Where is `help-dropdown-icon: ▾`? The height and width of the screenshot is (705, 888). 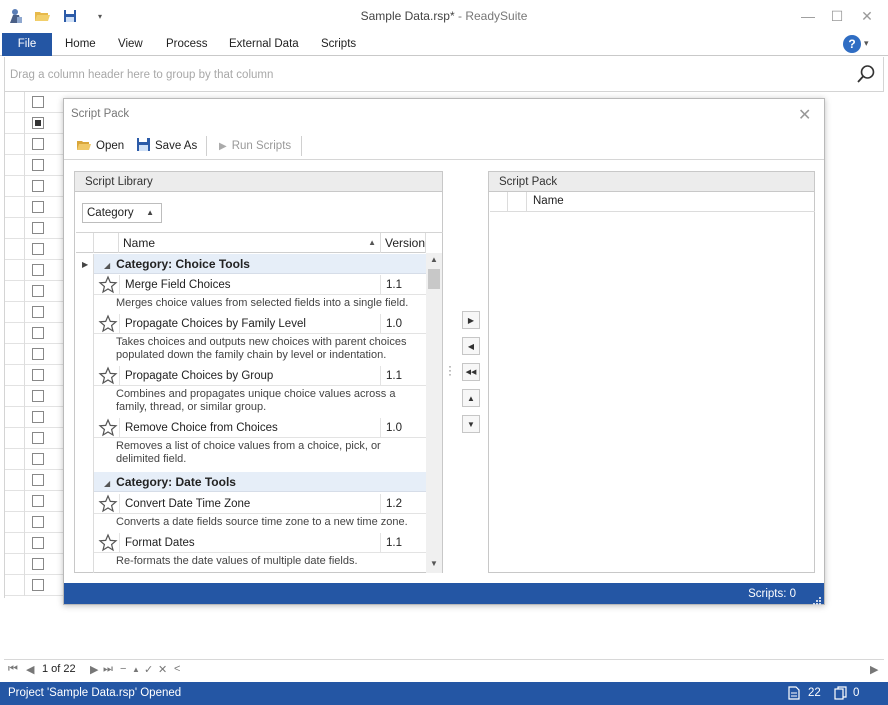
help-dropdown-icon: ▾ is located at coordinates (866, 43).